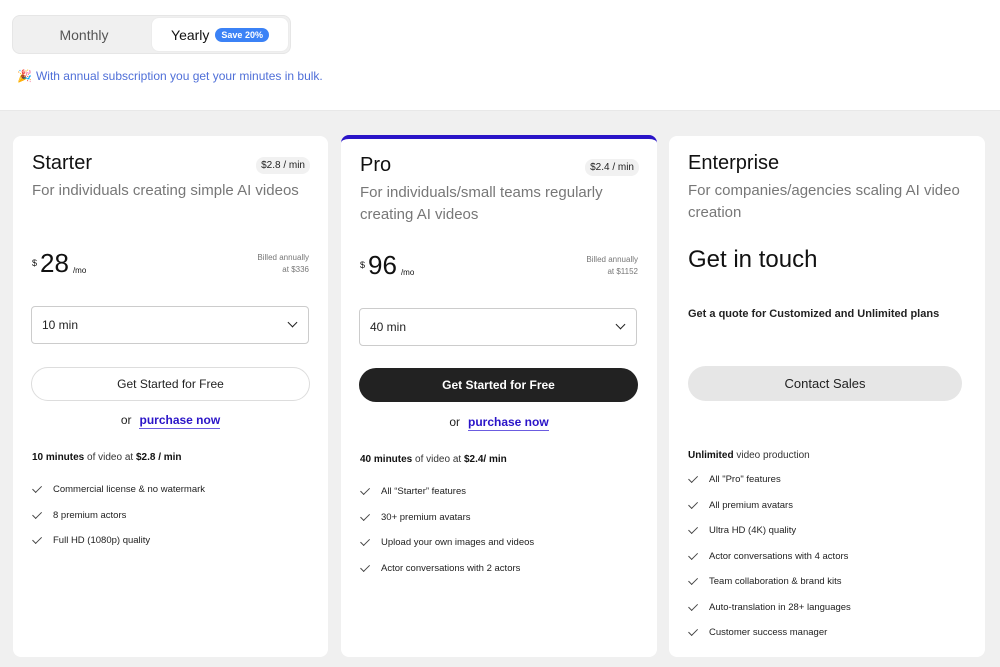 The image size is (1000, 667). I want to click on headline-unlimited: Unlimited, so click(711, 455).